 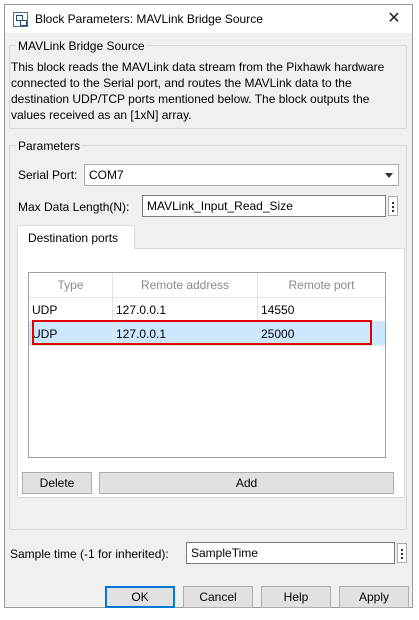 What do you see at coordinates (220, 206) in the screenshot?
I see `max-data-length-value: MAVLink_Input_Read_Size` at bounding box center [220, 206].